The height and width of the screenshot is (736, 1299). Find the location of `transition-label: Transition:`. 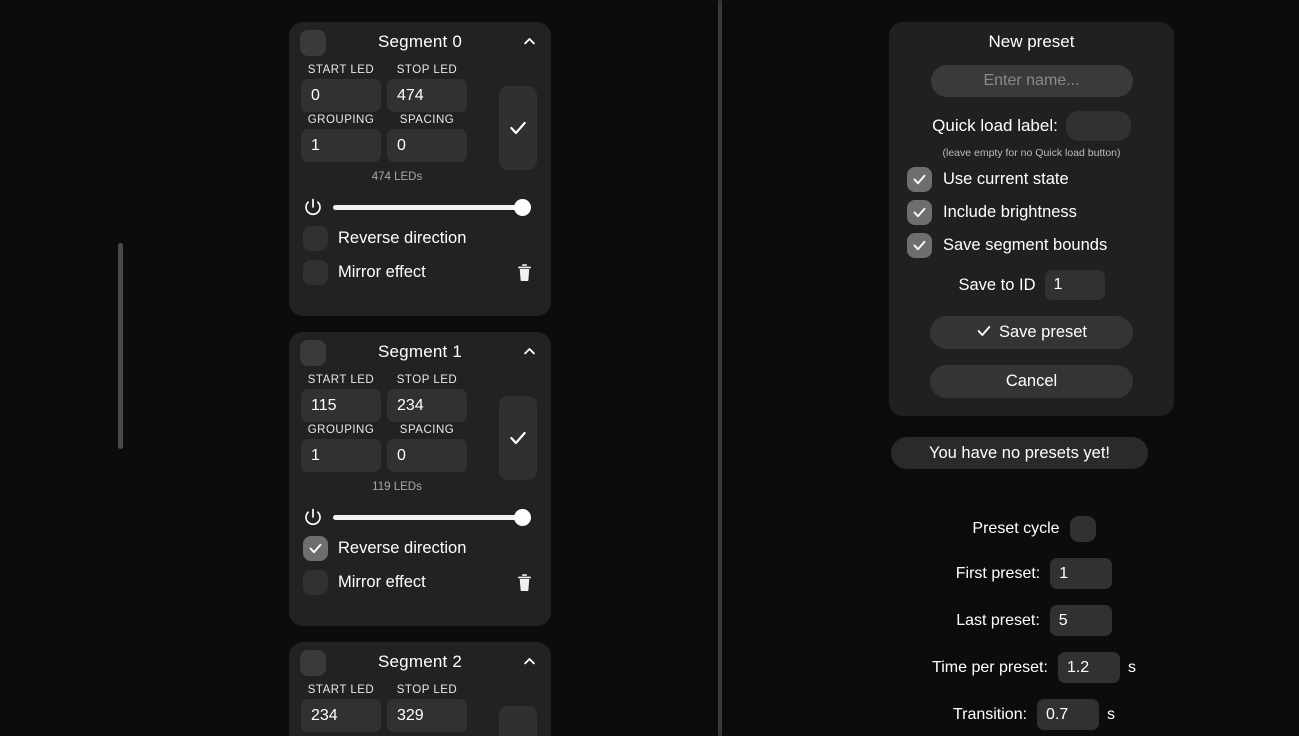

transition-label: Transition: is located at coordinates (990, 714).